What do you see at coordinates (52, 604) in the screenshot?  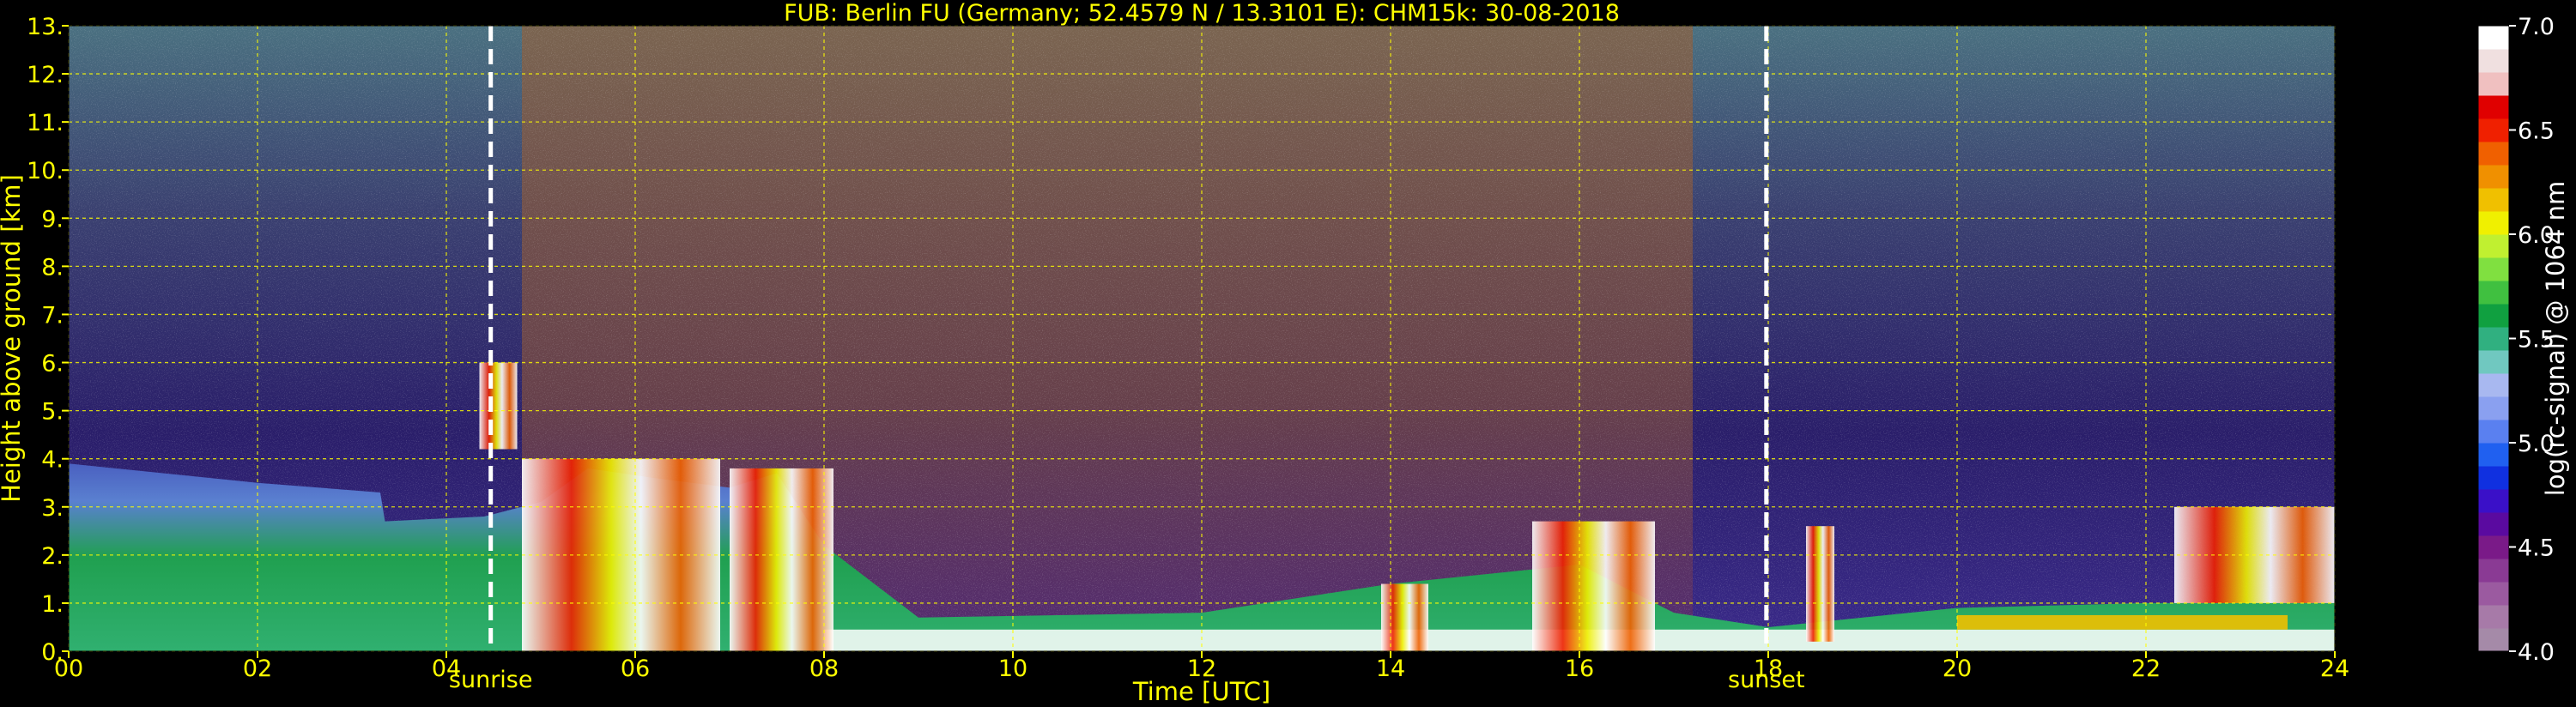 I see `y-tick-label: 1.` at bounding box center [52, 604].